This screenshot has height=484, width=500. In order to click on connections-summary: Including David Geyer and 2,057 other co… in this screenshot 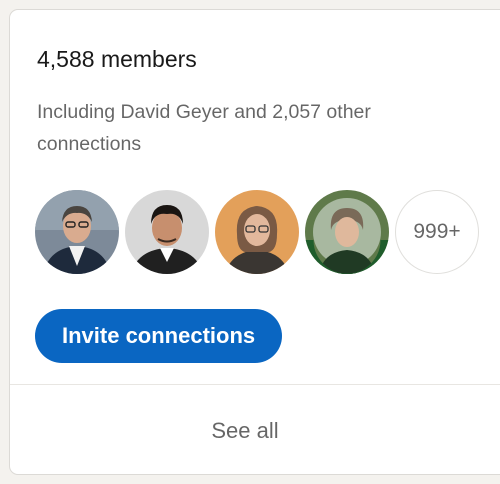, I will do `click(204, 128)`.